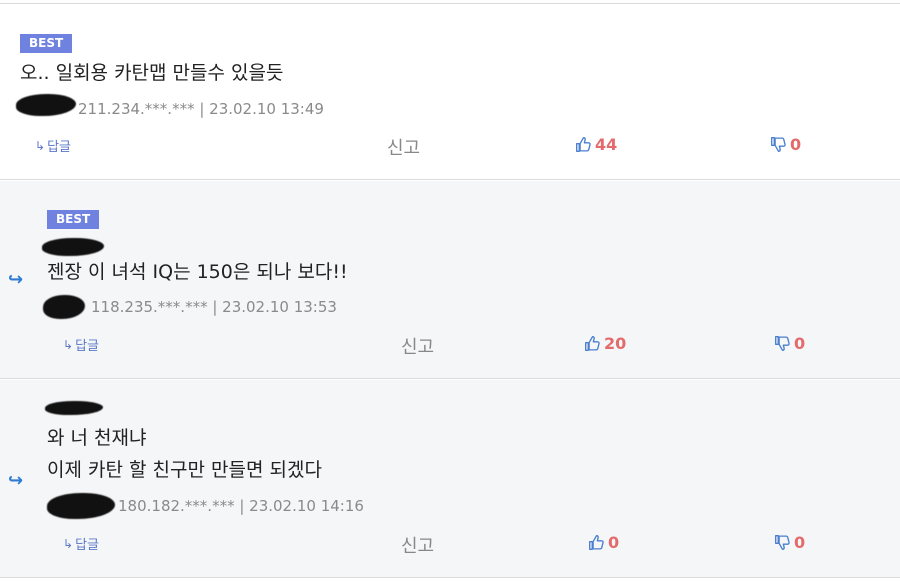  Describe the element at coordinates (214, 307) in the screenshot. I see `comment-meta: 118.235.***.*** | 23.02.10 13:53` at that location.